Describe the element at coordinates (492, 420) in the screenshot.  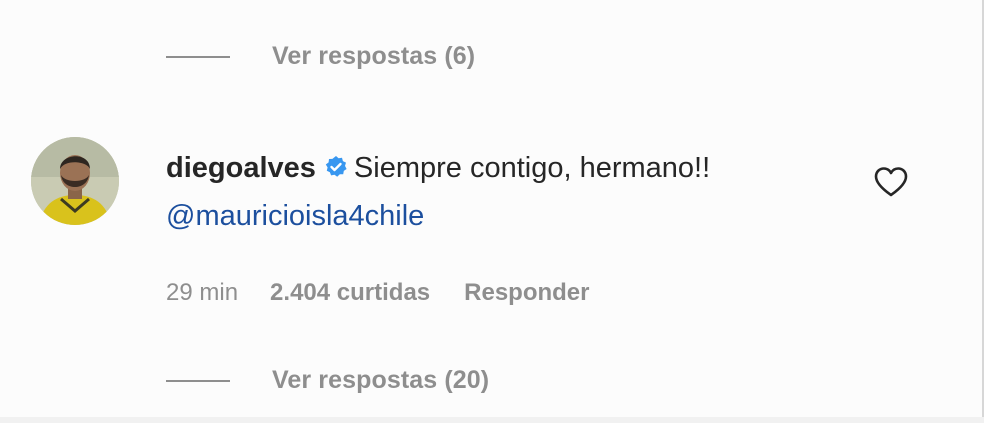
I see `bottom-edge` at that location.